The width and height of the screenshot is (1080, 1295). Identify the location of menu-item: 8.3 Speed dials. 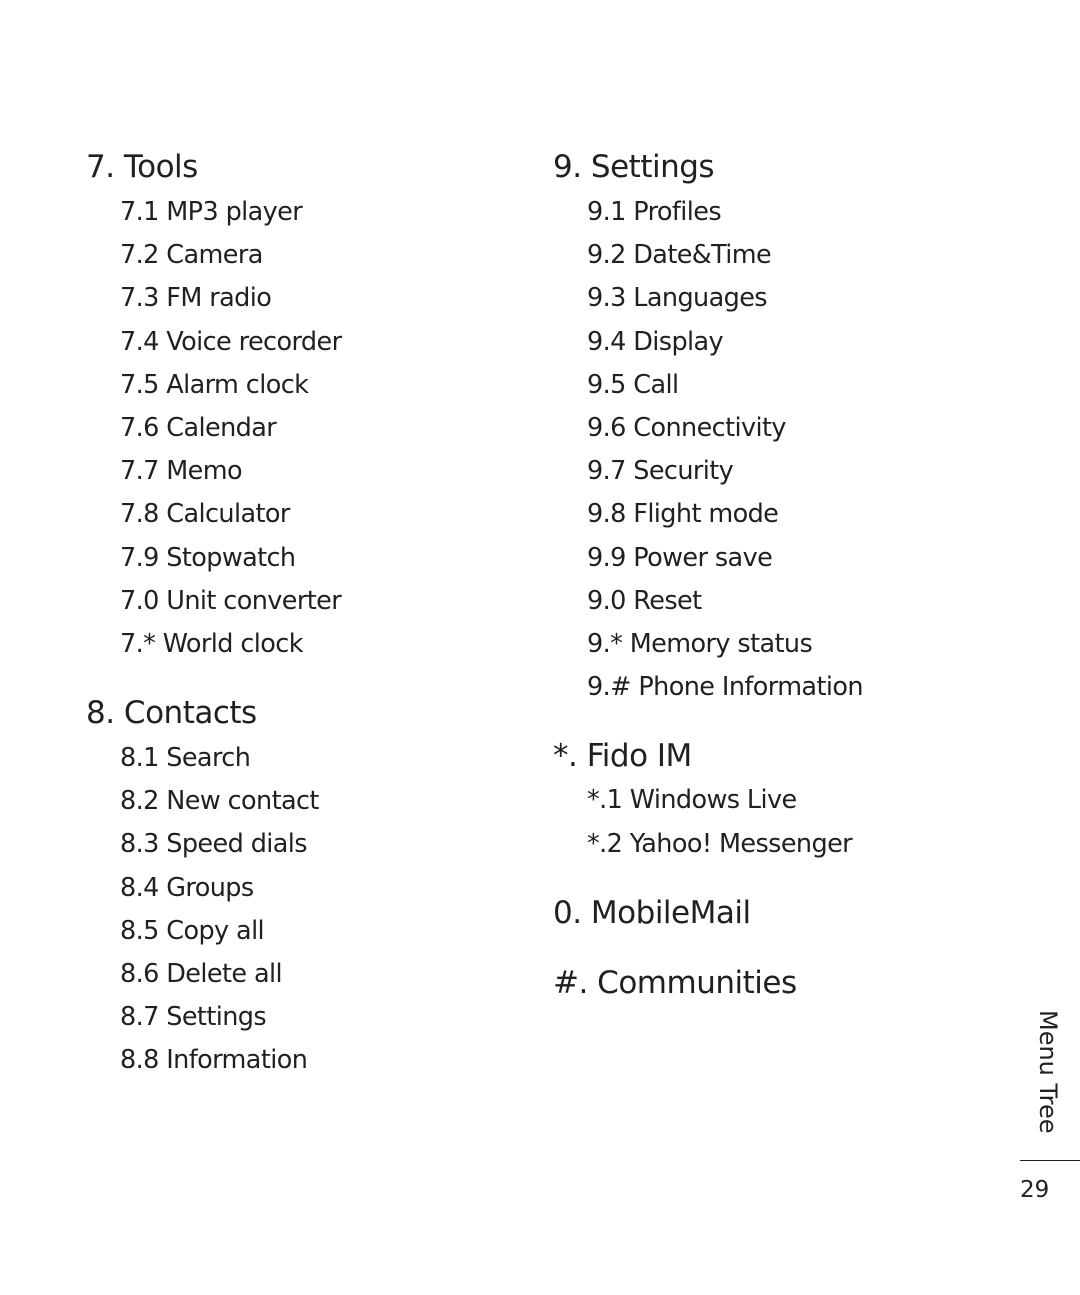
(214, 844).